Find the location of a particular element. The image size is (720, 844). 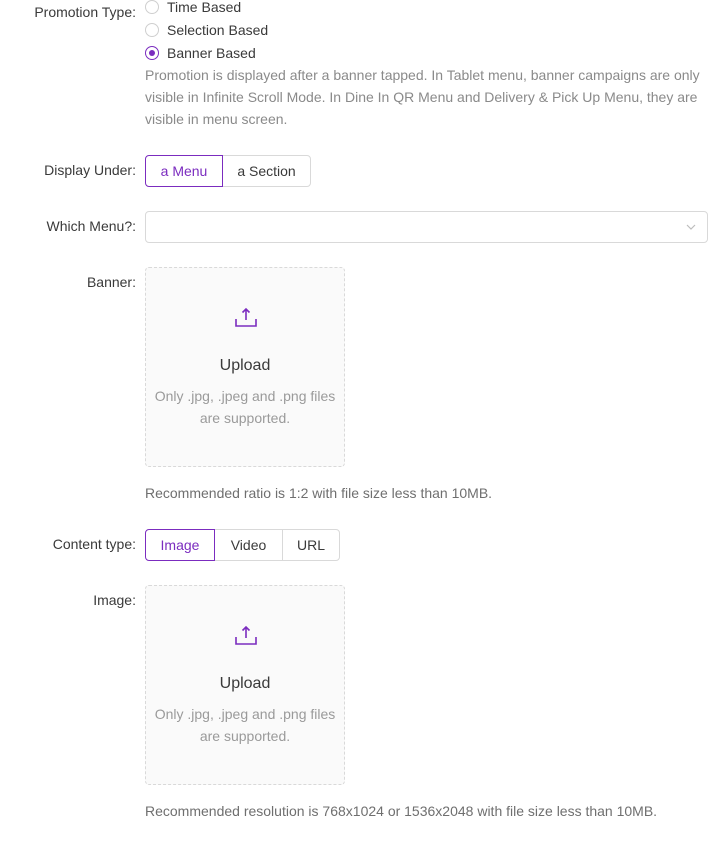

content-type-option-url: URL is located at coordinates (311, 545).